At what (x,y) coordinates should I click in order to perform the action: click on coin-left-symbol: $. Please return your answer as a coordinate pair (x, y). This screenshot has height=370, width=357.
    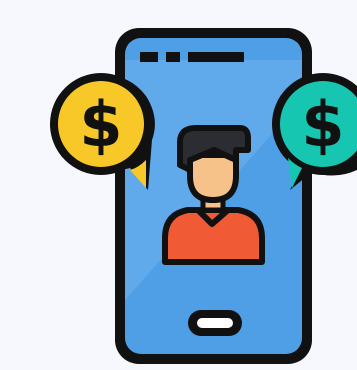
    Looking at the image, I should click on (100, 124).